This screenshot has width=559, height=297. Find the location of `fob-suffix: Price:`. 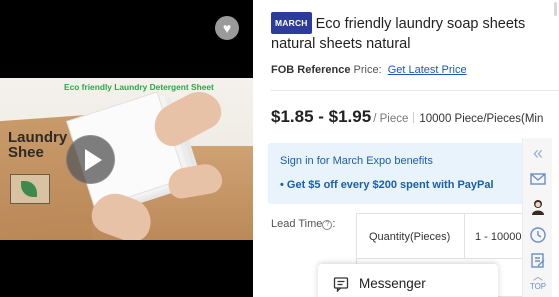

fob-suffix: Price: is located at coordinates (366, 70).